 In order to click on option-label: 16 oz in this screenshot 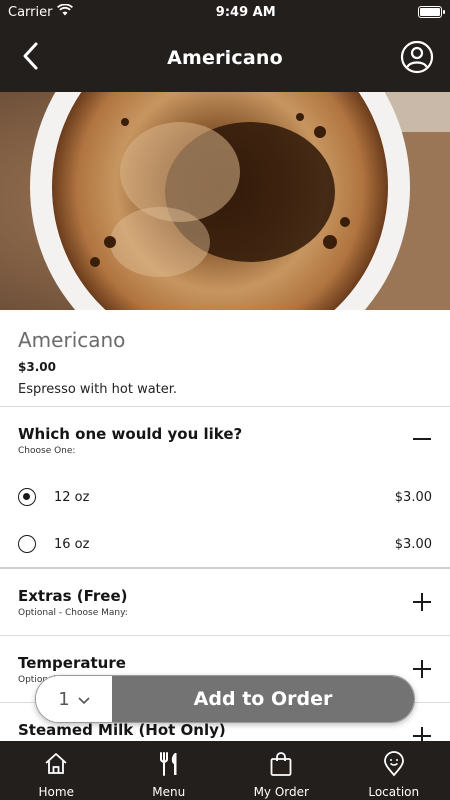, I will do `click(72, 544)`.